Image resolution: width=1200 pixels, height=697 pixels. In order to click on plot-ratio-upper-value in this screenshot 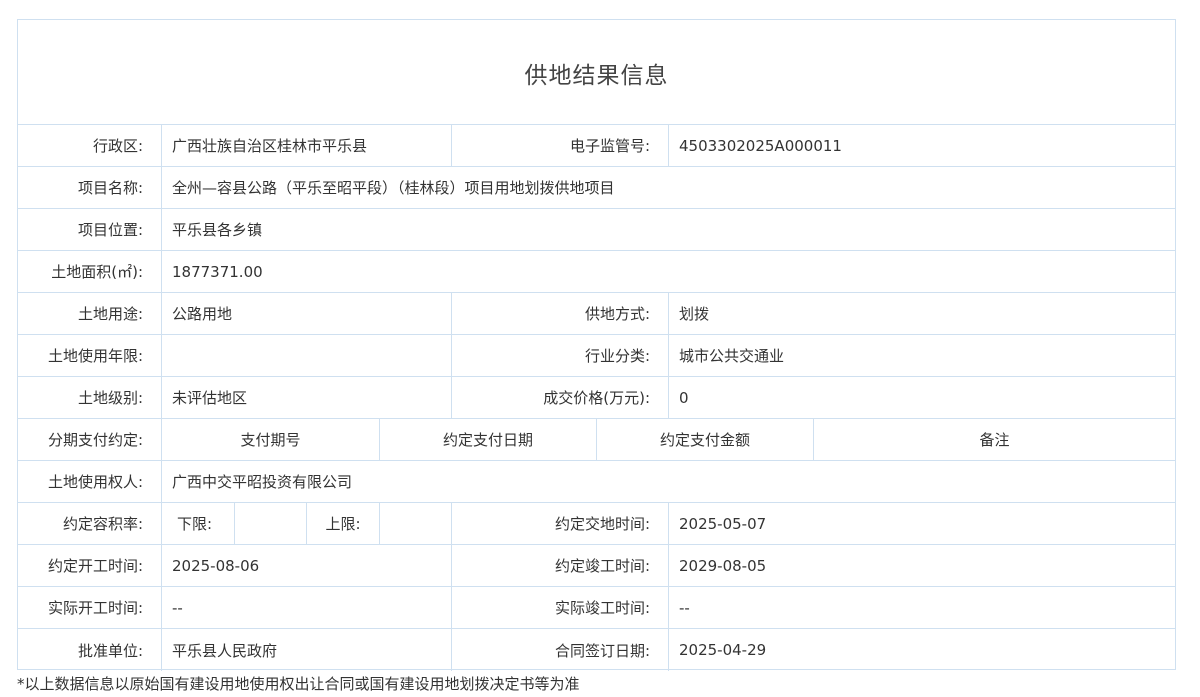, I will do `click(416, 523)`.